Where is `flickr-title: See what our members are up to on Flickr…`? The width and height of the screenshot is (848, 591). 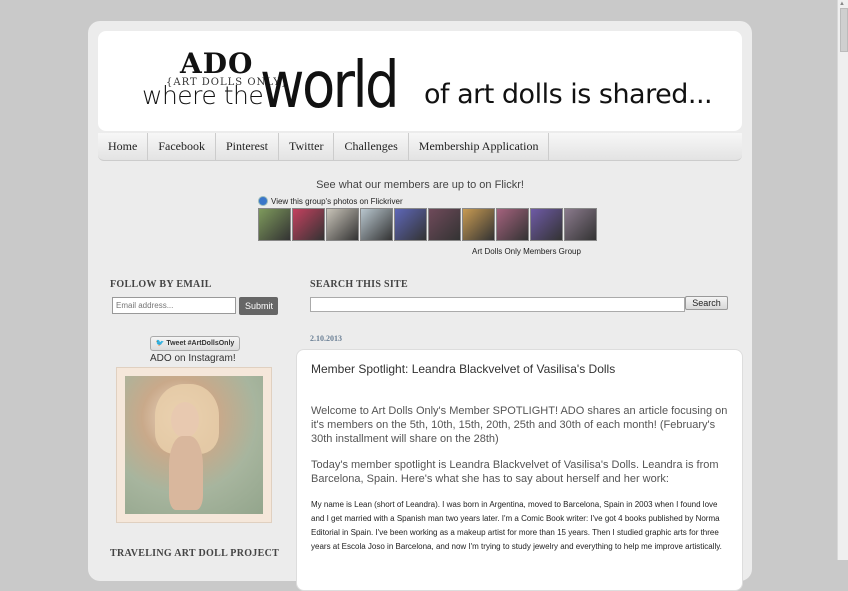 flickr-title: See what our members are up to on Flickr… is located at coordinates (420, 185).